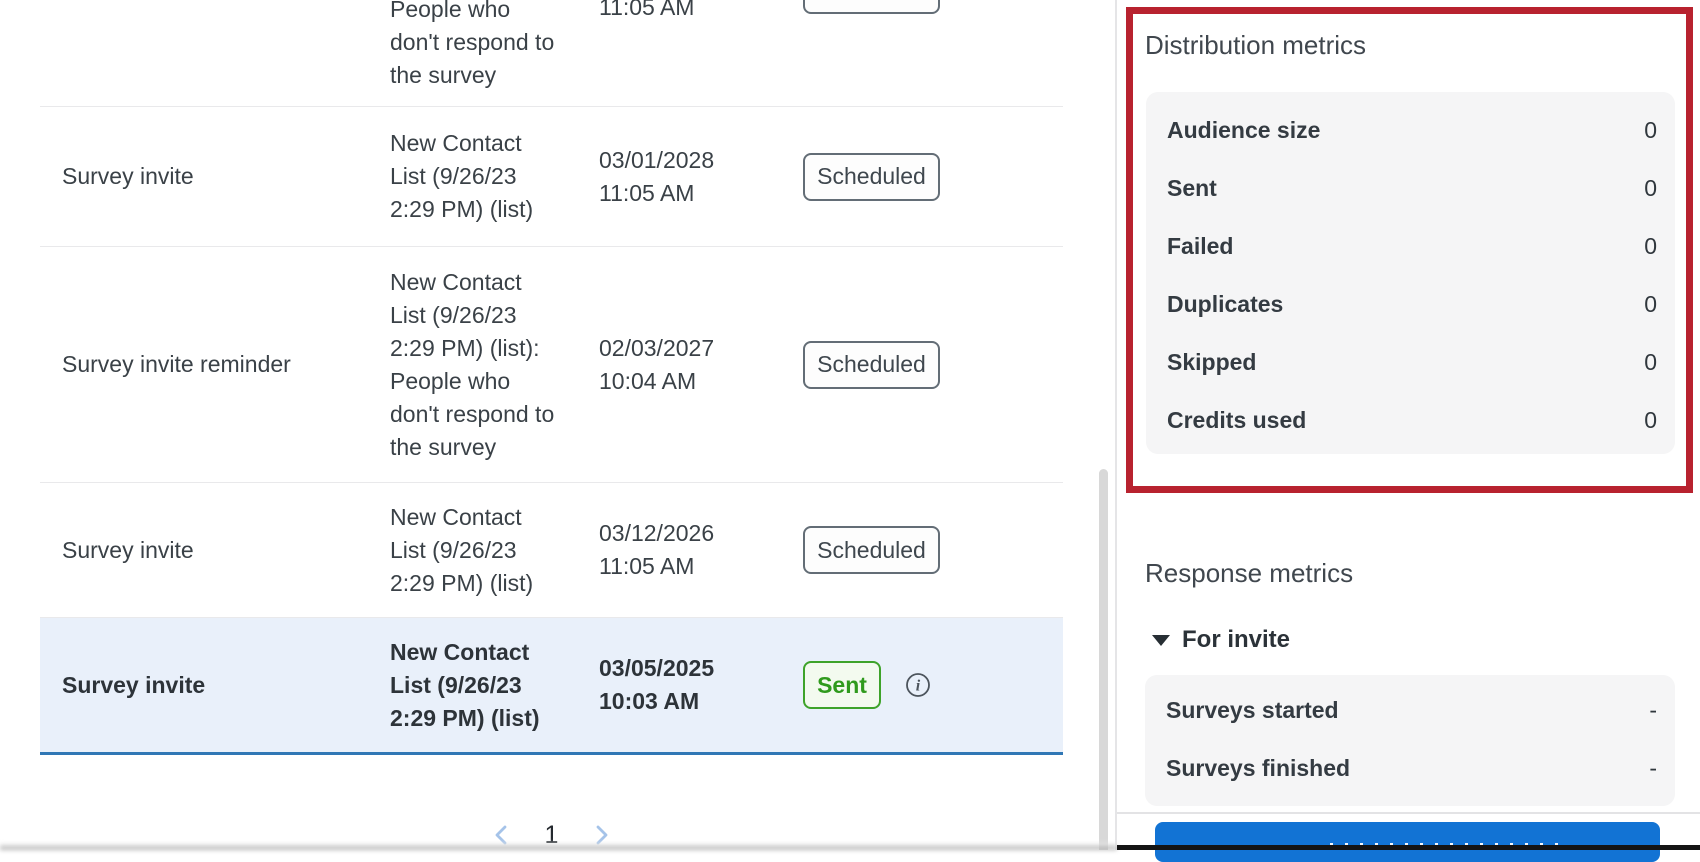 This screenshot has width=1700, height=862. I want to click on metric-row: Audience size 0, so click(1410, 130).